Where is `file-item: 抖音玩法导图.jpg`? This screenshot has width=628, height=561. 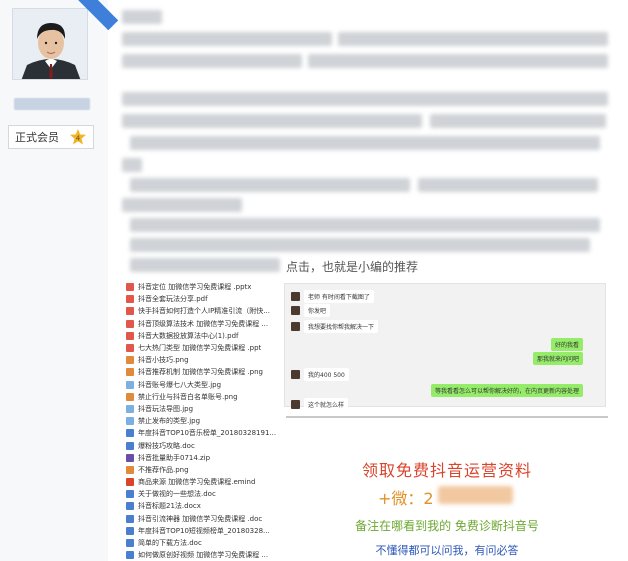 file-item: 抖音玩法导图.jpg is located at coordinates (201, 409).